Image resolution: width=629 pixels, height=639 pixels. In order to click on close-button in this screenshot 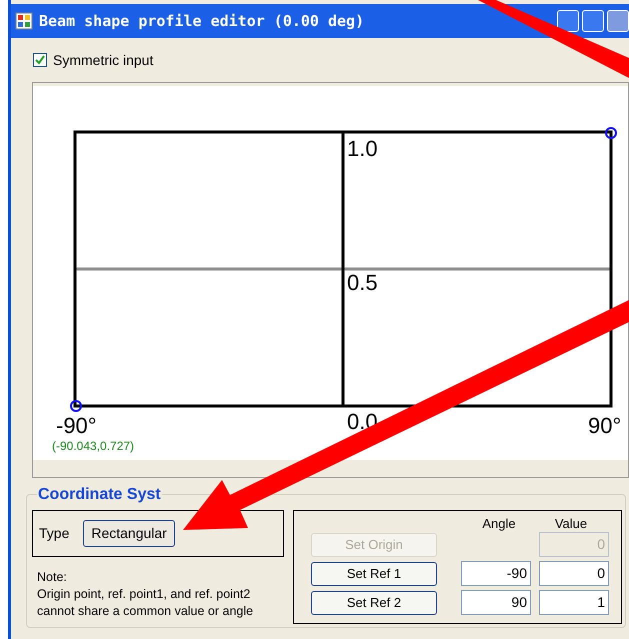, I will do `click(618, 21)`.